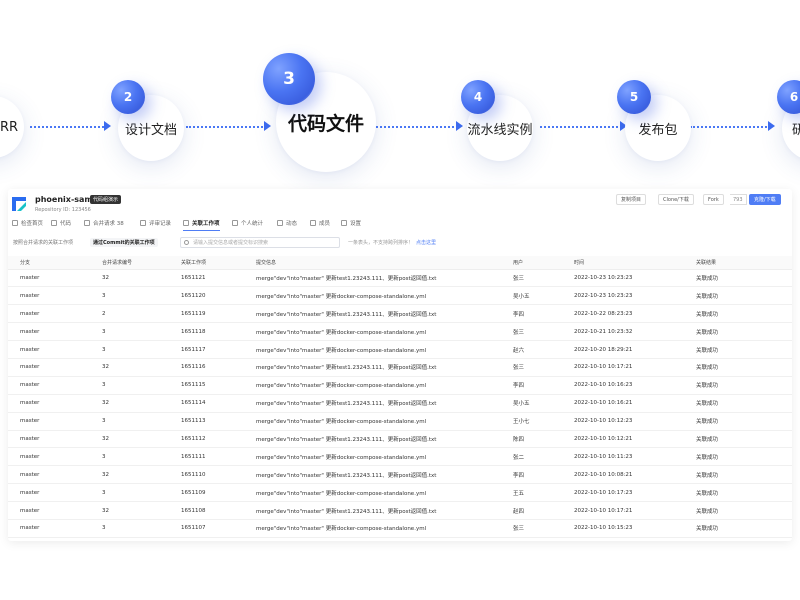 The height and width of the screenshot is (600, 800). I want to click on column-header: 分支, so click(55, 263).